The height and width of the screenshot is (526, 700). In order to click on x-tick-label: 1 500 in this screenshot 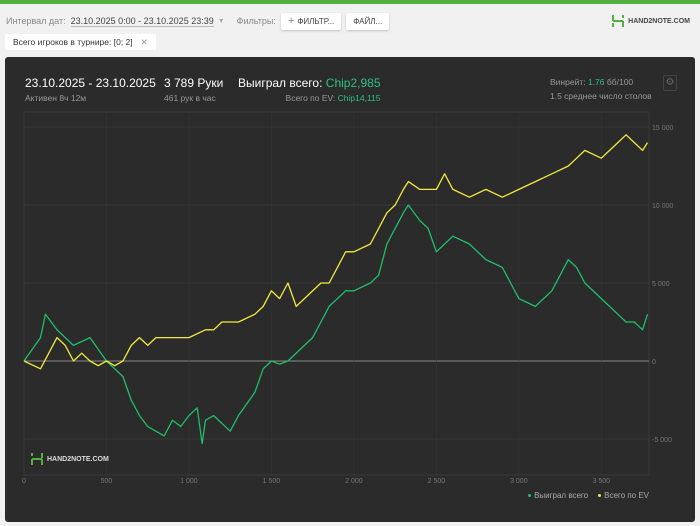, I will do `click(272, 481)`.